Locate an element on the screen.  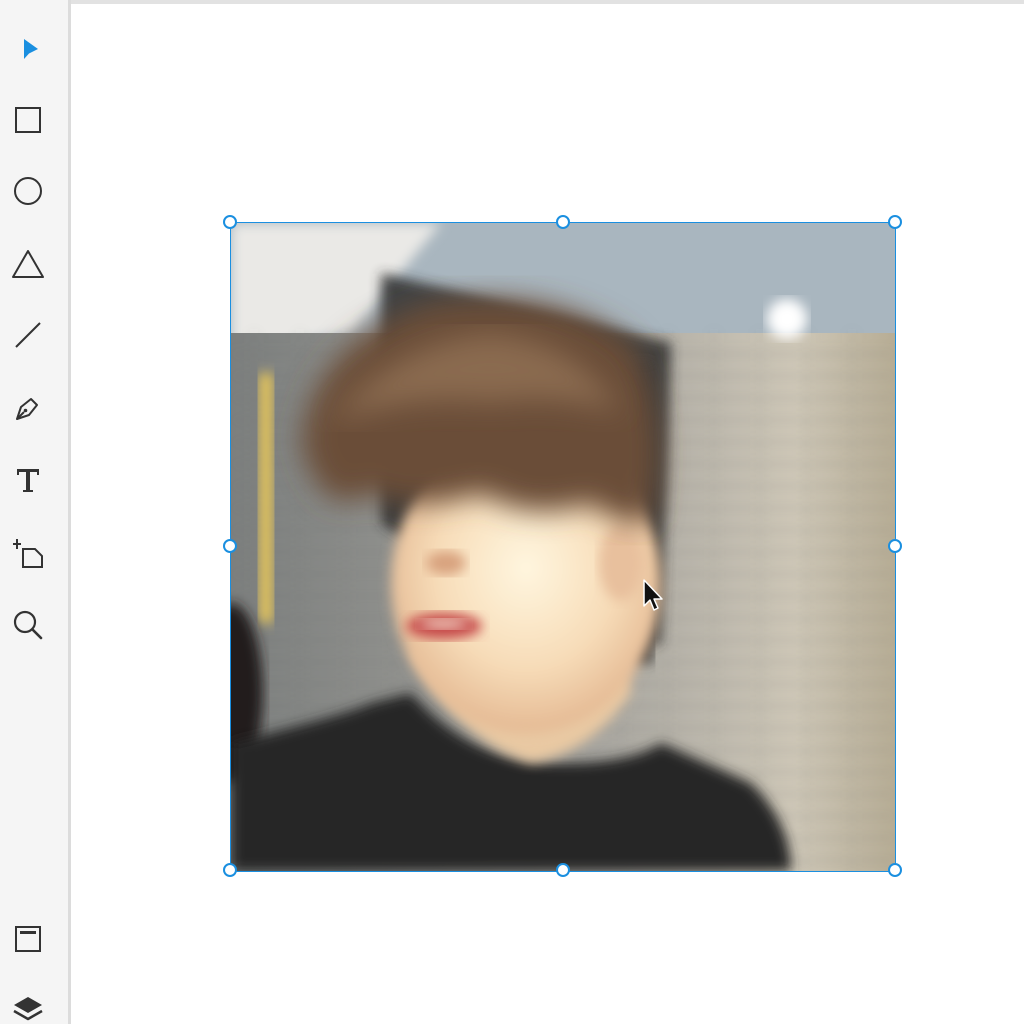
resize-handle-top-right is located at coordinates (895, 222).